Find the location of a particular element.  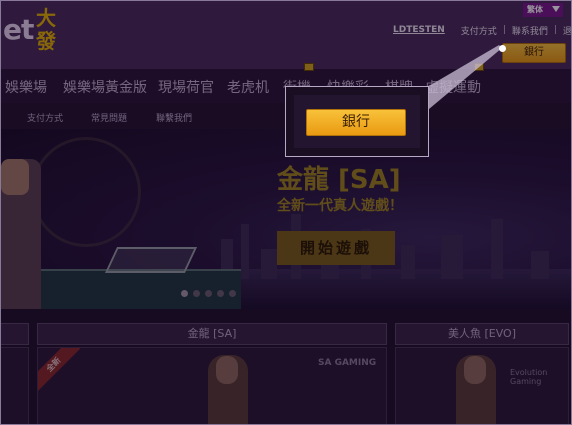

highlight-dot-icon is located at coordinates (502, 48).